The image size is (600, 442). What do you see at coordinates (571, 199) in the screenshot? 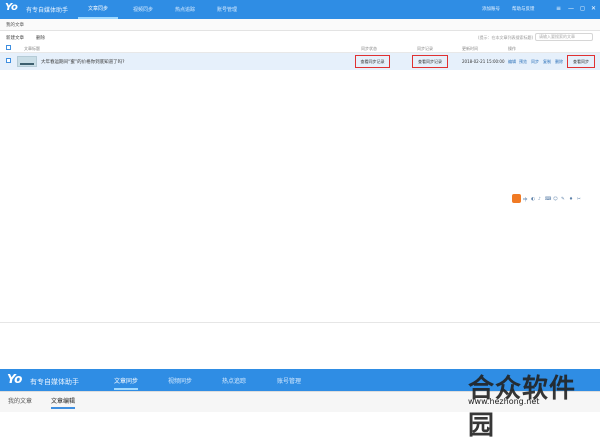
I see `skin-icon: ♦` at bounding box center [571, 199].